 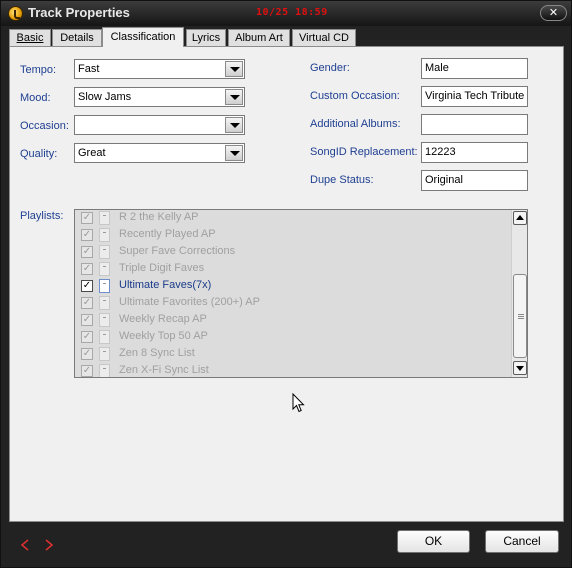 I want to click on clock-display: 10/25 18:59, so click(x=292, y=12).